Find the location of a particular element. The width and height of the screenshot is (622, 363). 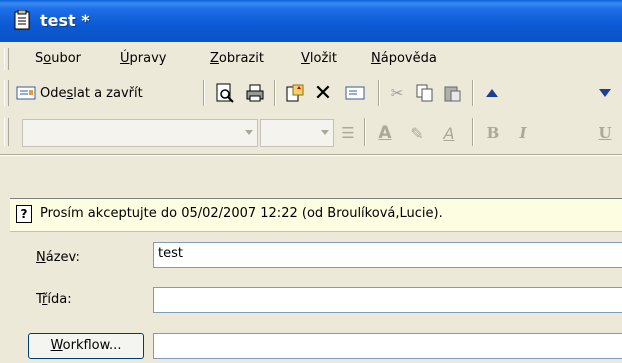

font-color-icon: A is located at coordinates (385, 133).